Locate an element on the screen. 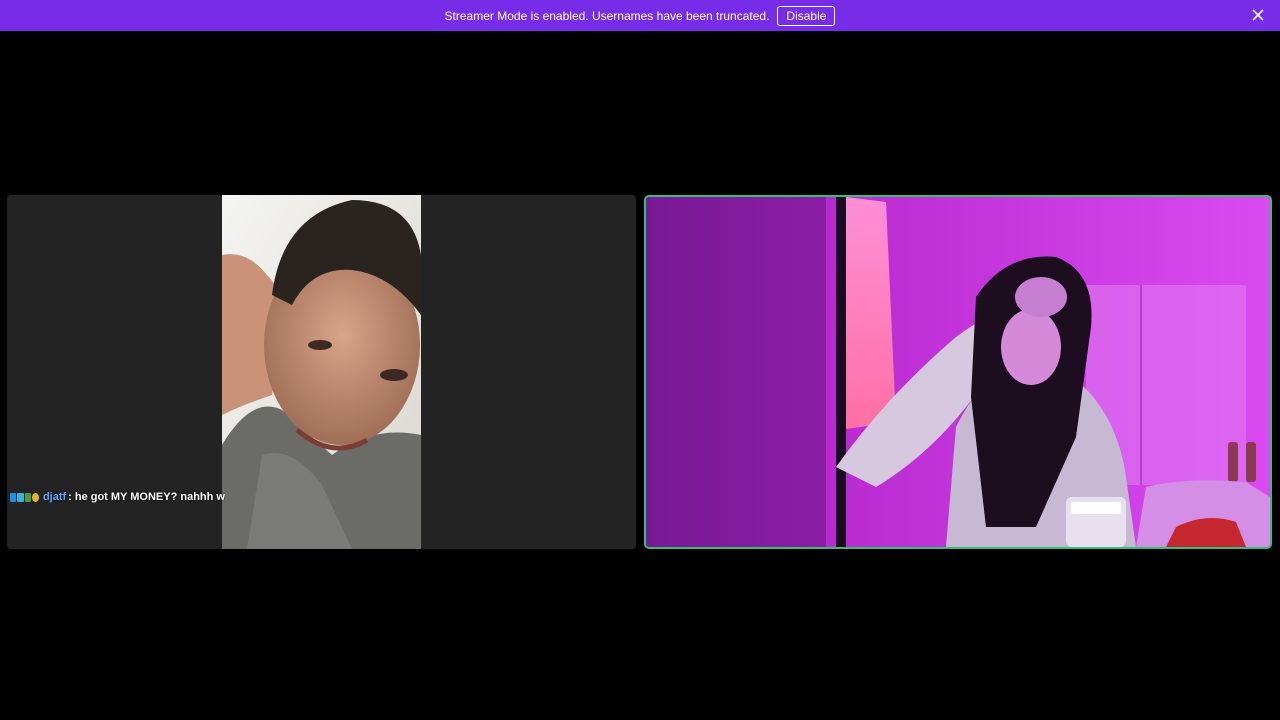 The height and width of the screenshot is (720, 1280). disable-streamer-mode-button: Disable is located at coordinates (806, 15).